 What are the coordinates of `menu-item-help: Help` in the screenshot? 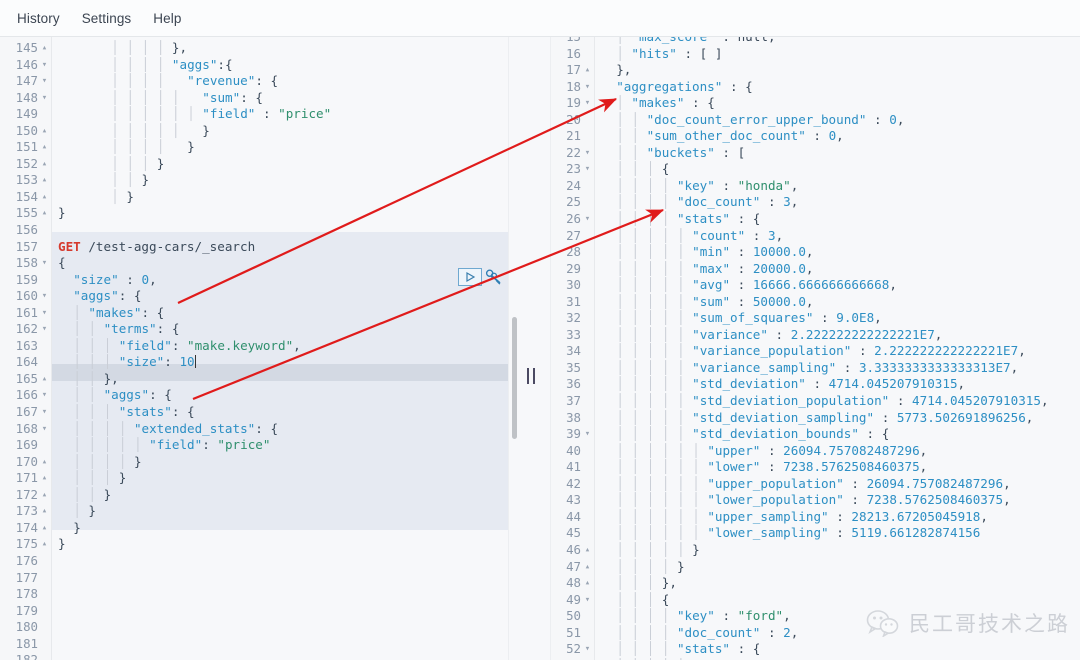 It's located at (167, 18).